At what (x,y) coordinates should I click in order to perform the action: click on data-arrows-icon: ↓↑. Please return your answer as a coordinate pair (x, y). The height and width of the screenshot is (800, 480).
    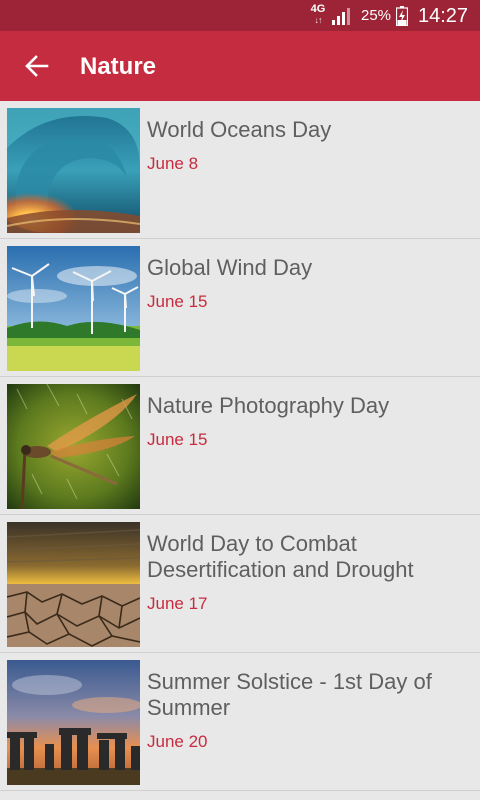
    Looking at the image, I should click on (318, 20).